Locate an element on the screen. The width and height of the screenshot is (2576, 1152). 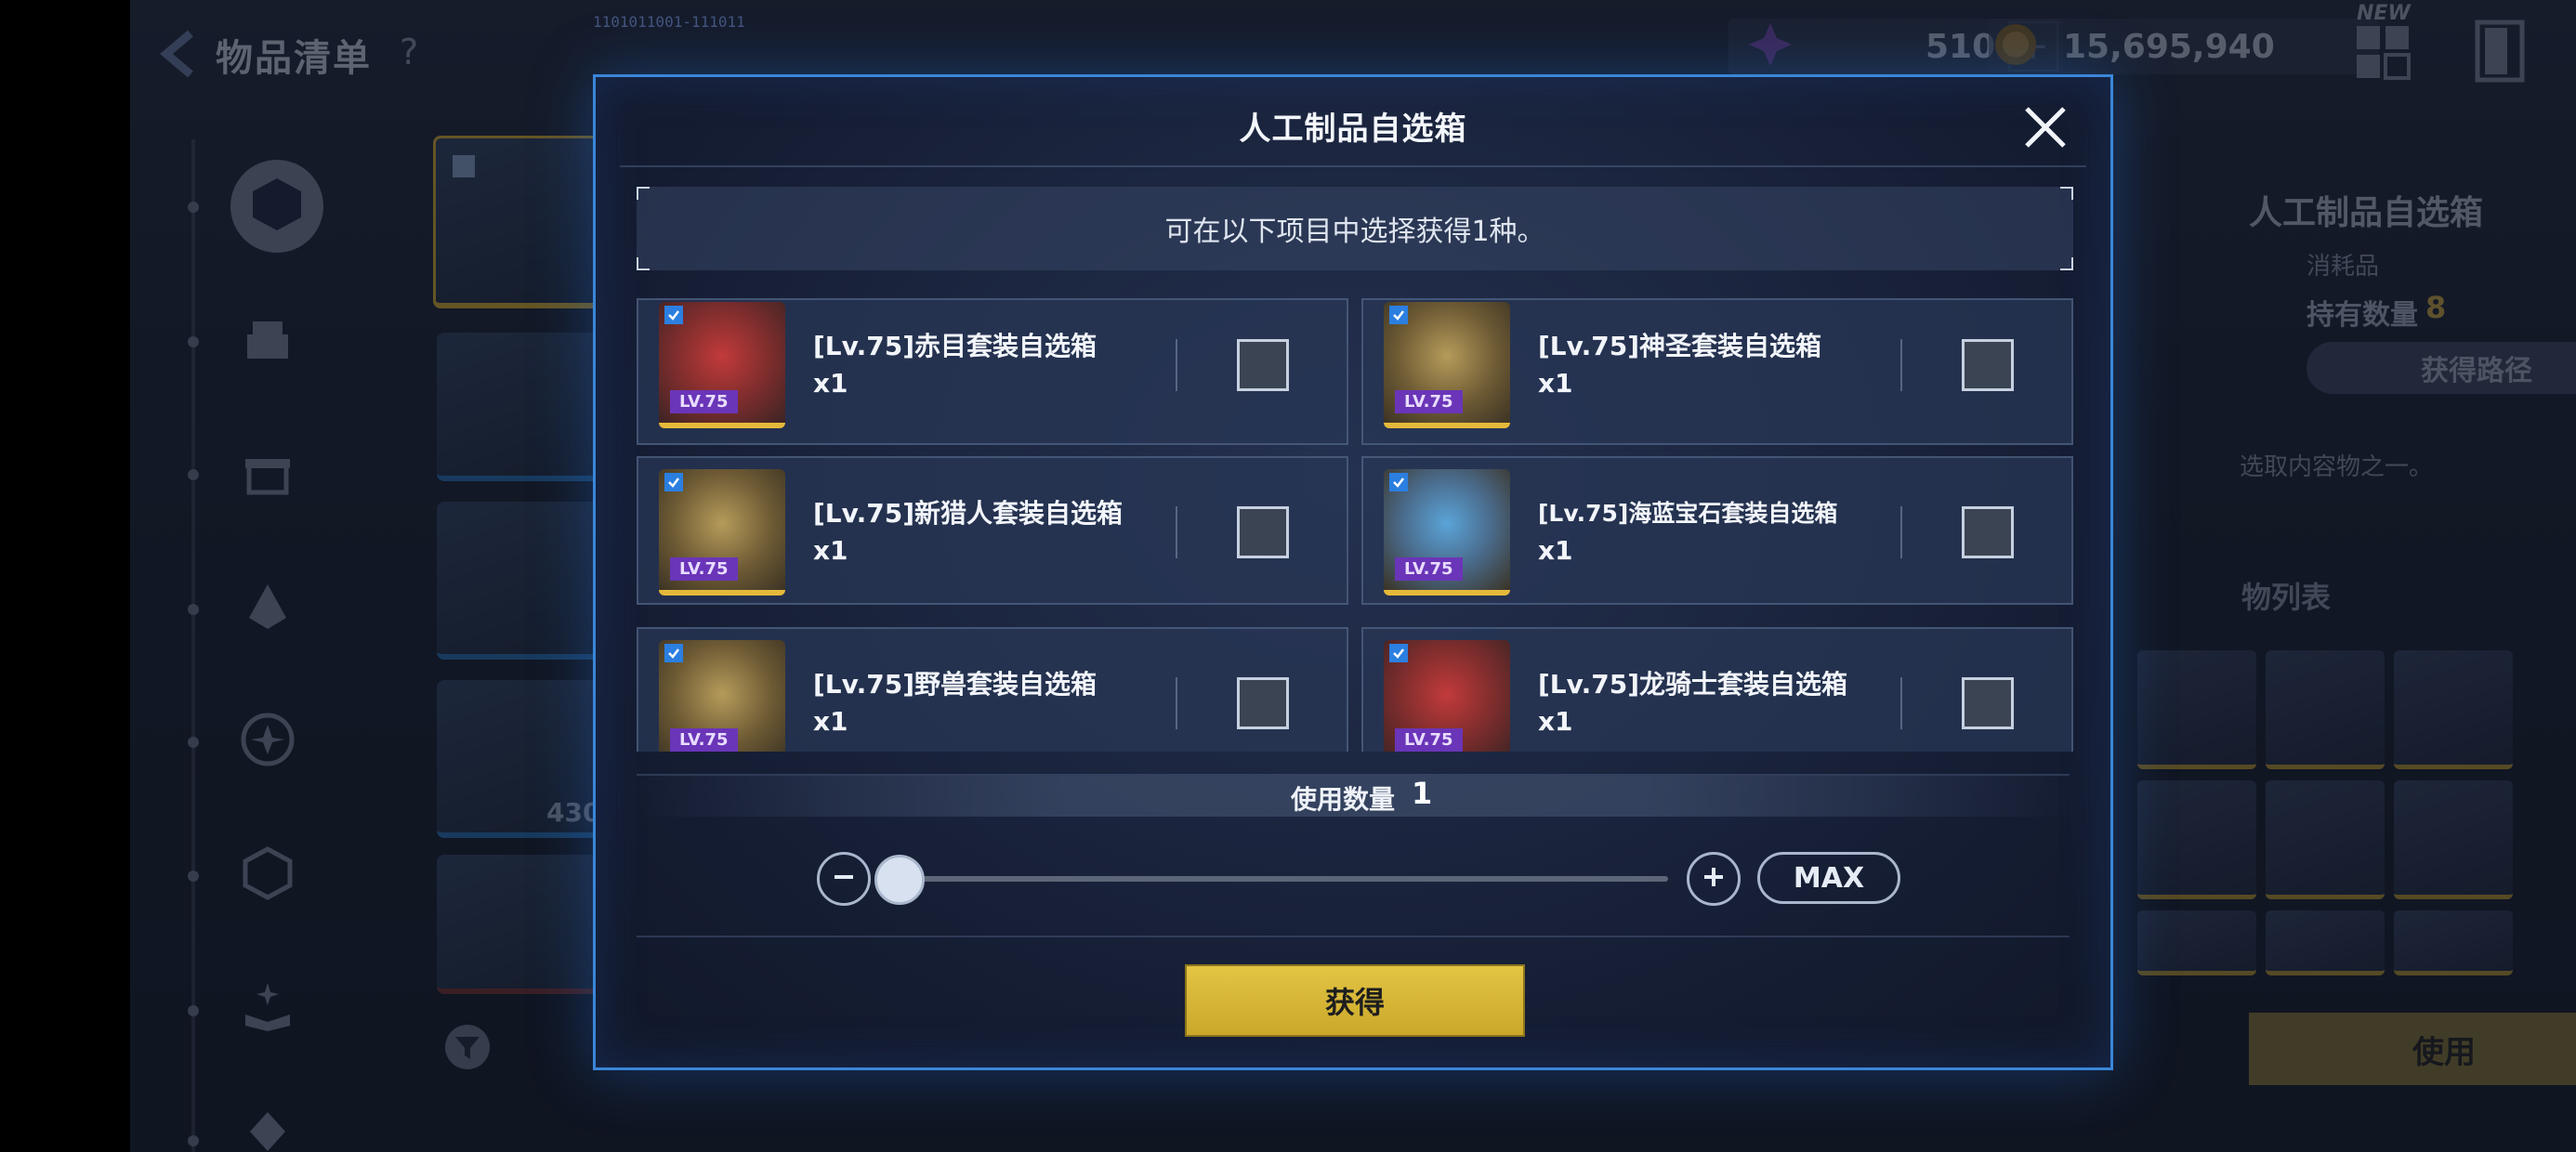
option-card: LV.75 [Lv.75]神圣套装自选箱 x1 is located at coordinates (1717, 371).